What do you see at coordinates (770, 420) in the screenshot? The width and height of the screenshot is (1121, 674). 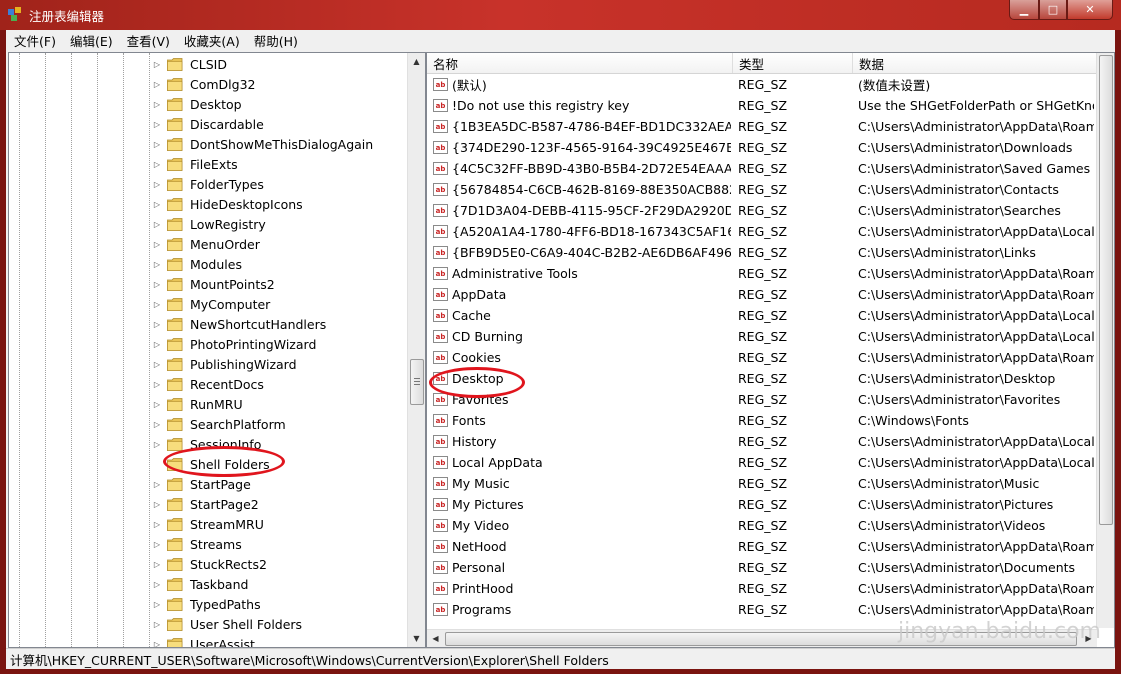 I see `list-row: ab Fonts REG_SZ C:\Windows\Fonts` at bounding box center [770, 420].